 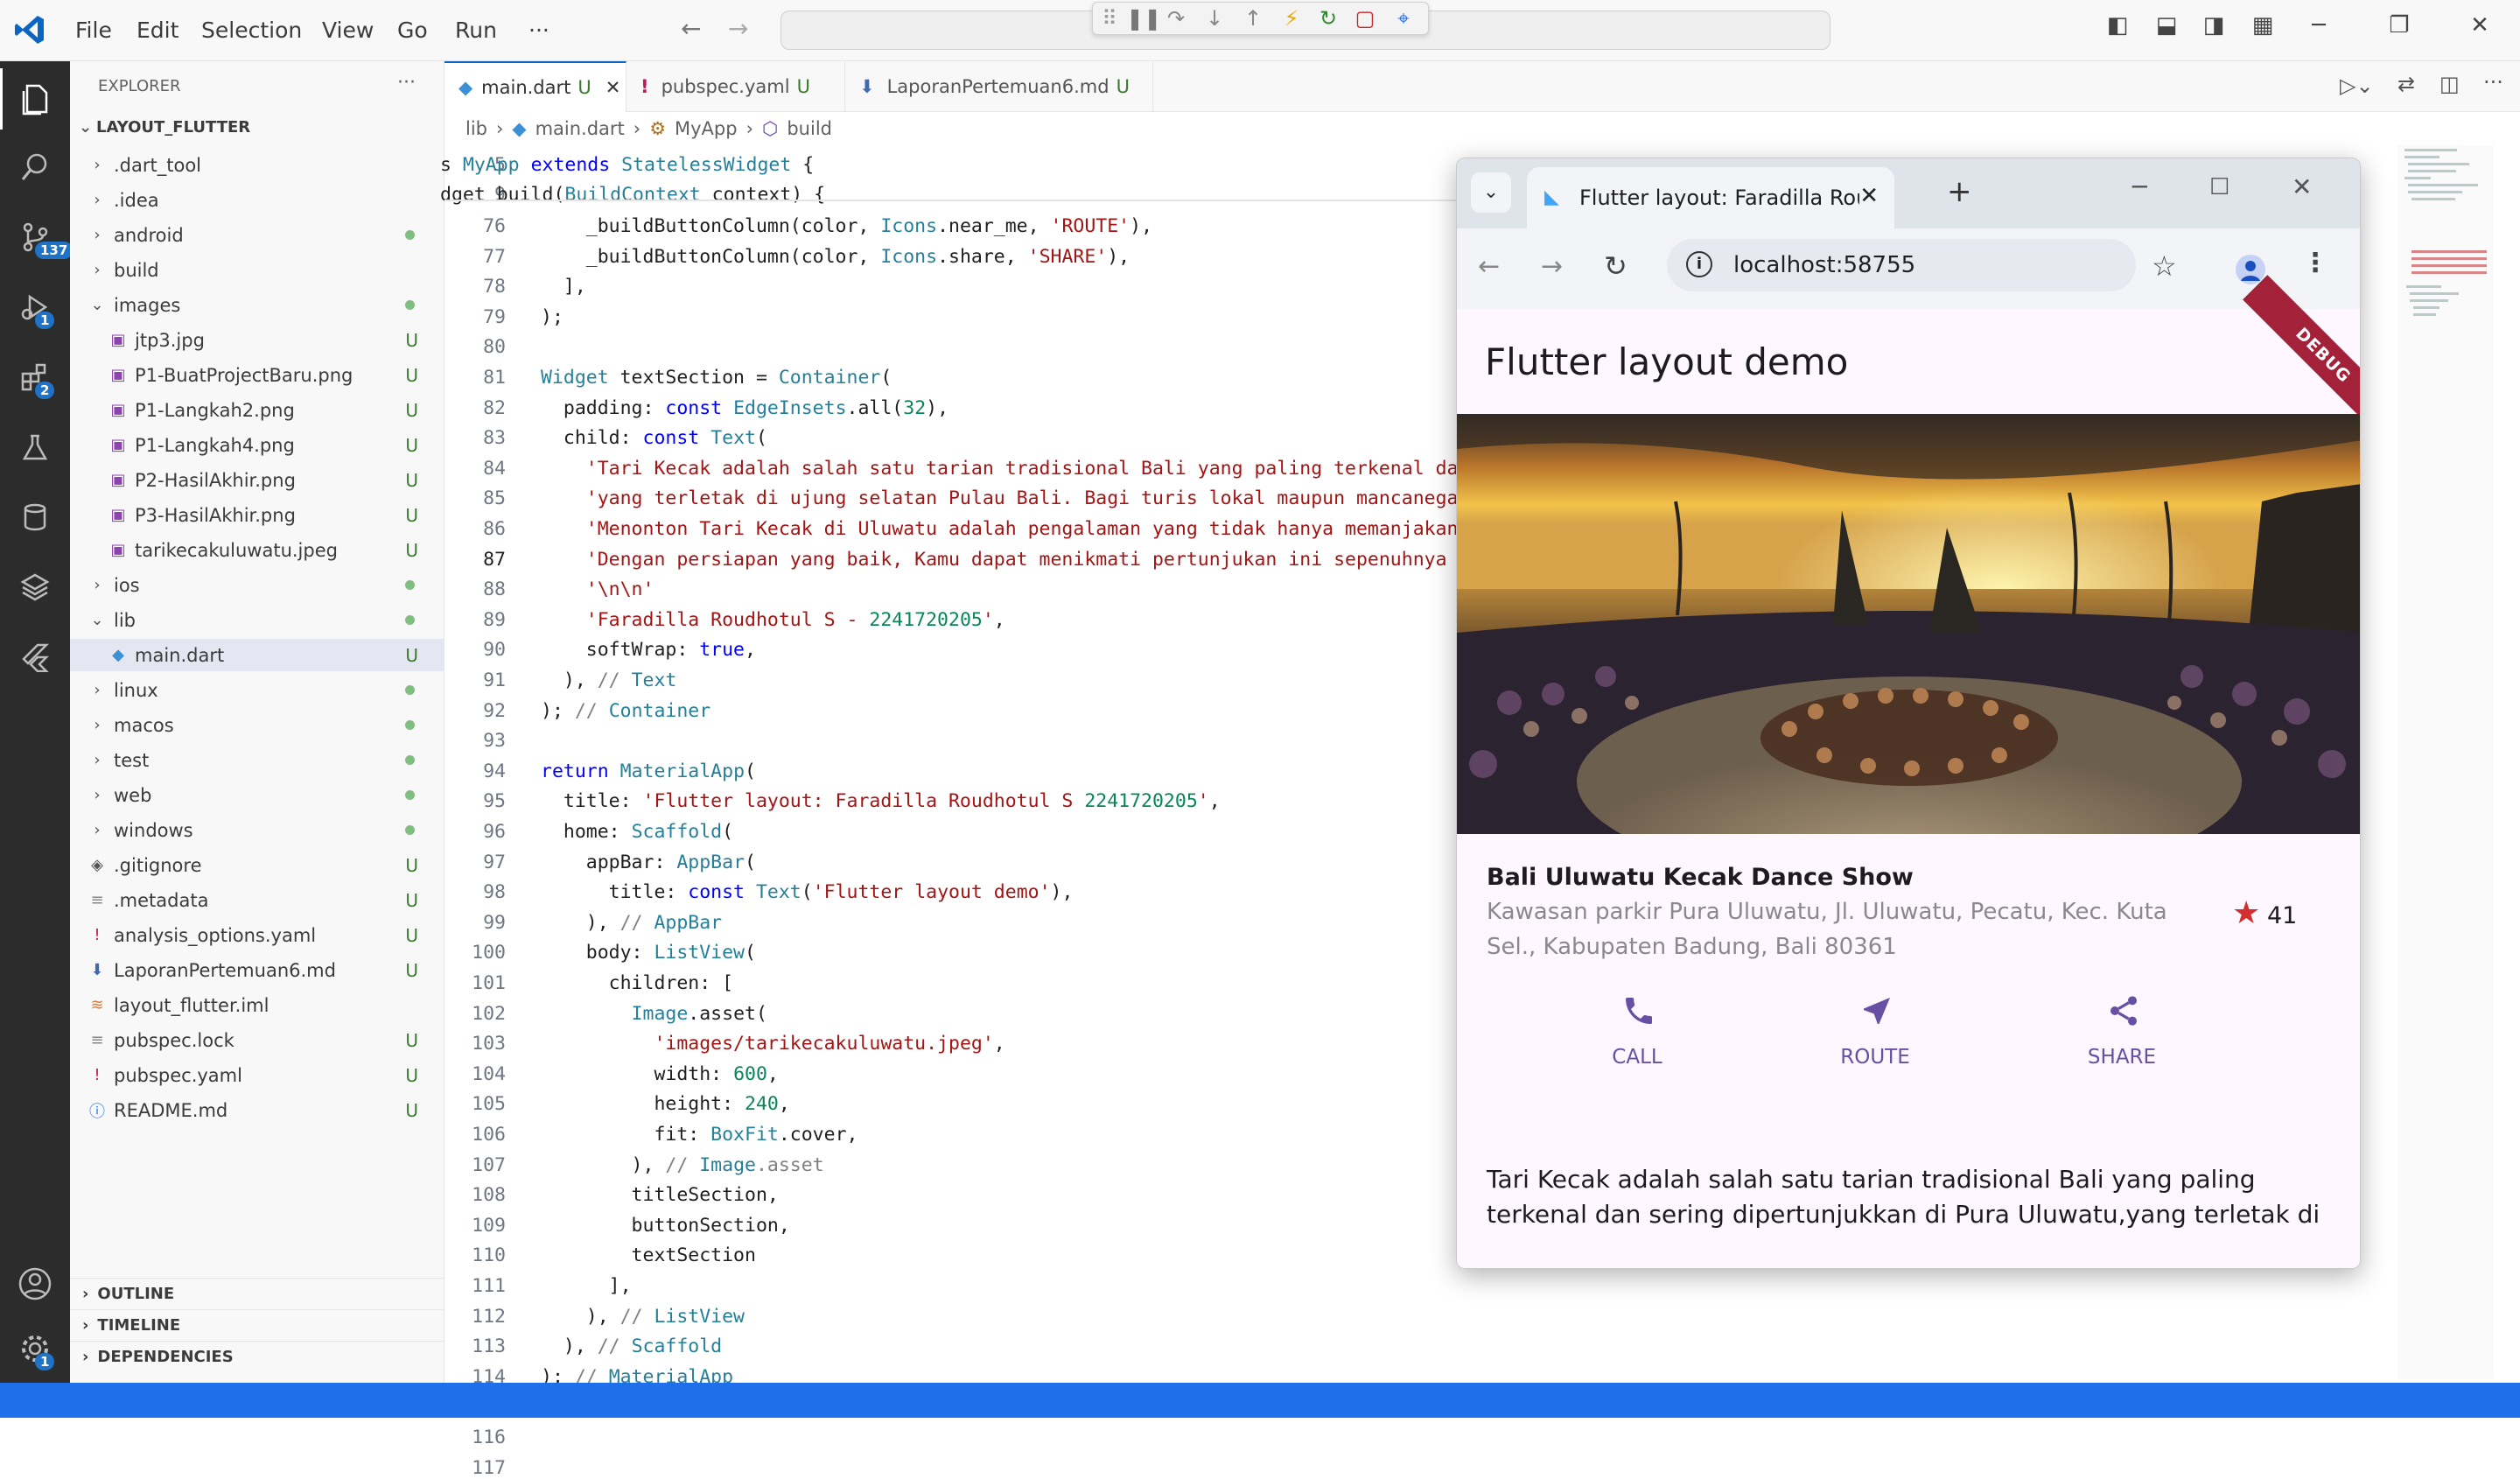 What do you see at coordinates (1875, 1035) in the screenshot?
I see `route-button: ROUTE` at bounding box center [1875, 1035].